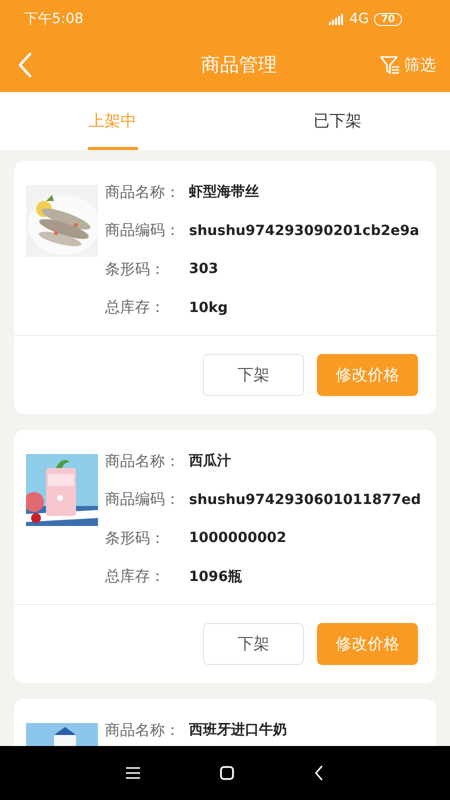  What do you see at coordinates (238, 730) in the screenshot?
I see `field-value: 西班牙进口牛奶` at bounding box center [238, 730].